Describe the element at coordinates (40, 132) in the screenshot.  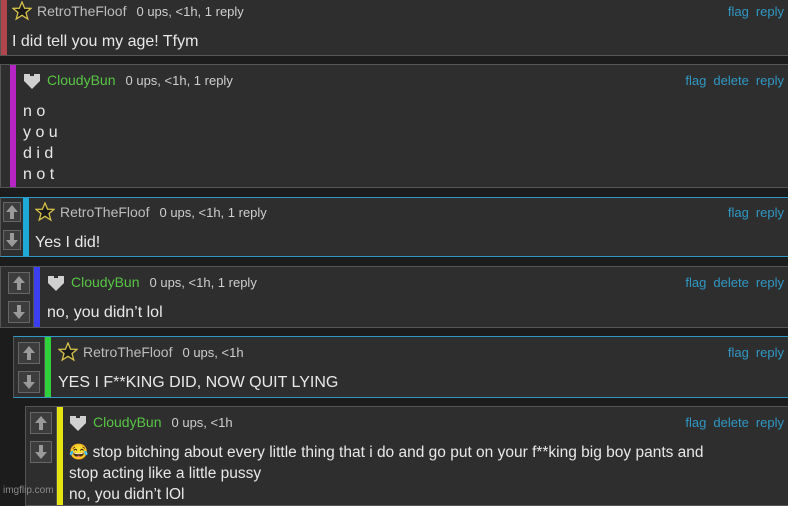
I see `comment-text-line: y o u` at that location.